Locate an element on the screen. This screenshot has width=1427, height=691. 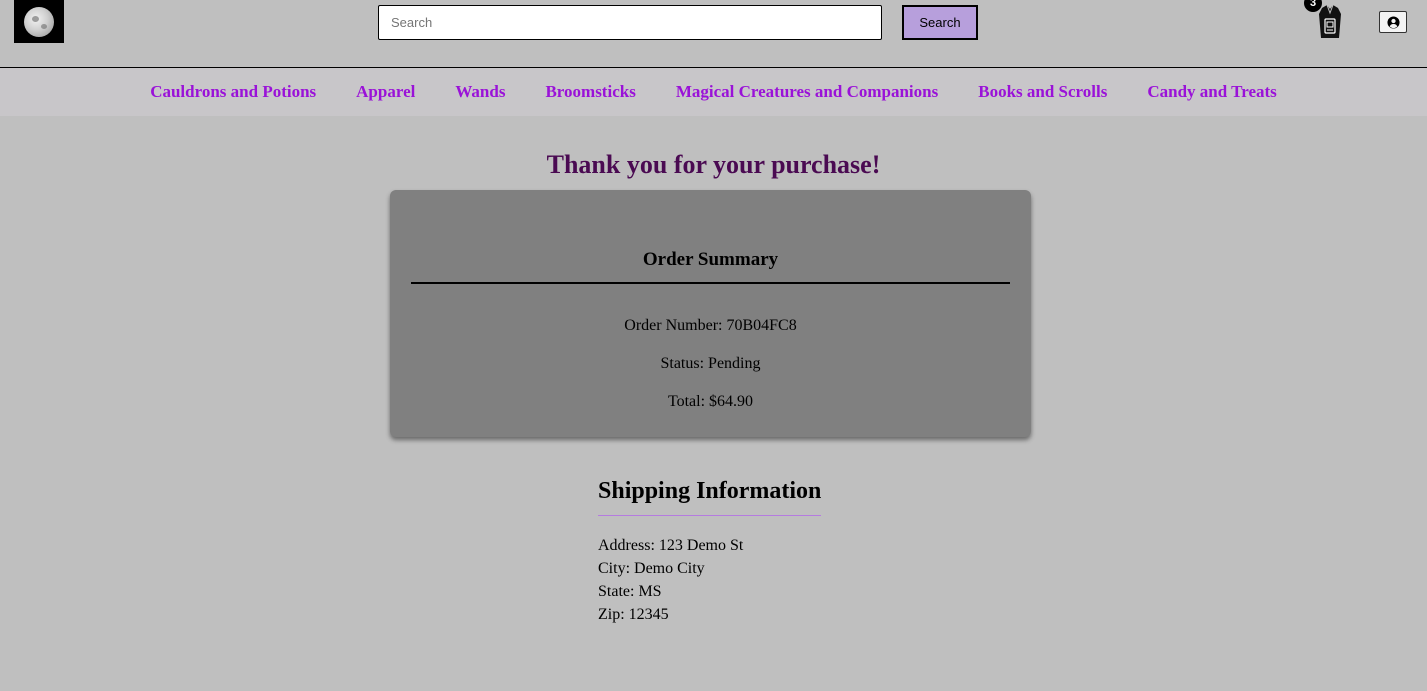
nav-item-candy-and-treats: Candy and Treats is located at coordinates (1211, 92).